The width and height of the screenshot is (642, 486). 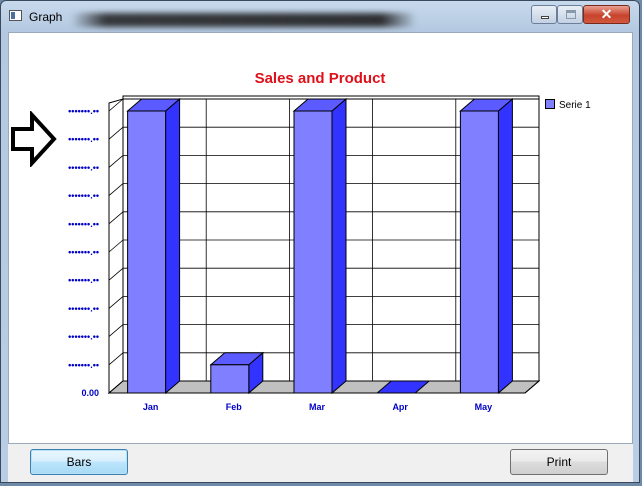 I want to click on chart-legend: Serie 1, so click(x=568, y=105).